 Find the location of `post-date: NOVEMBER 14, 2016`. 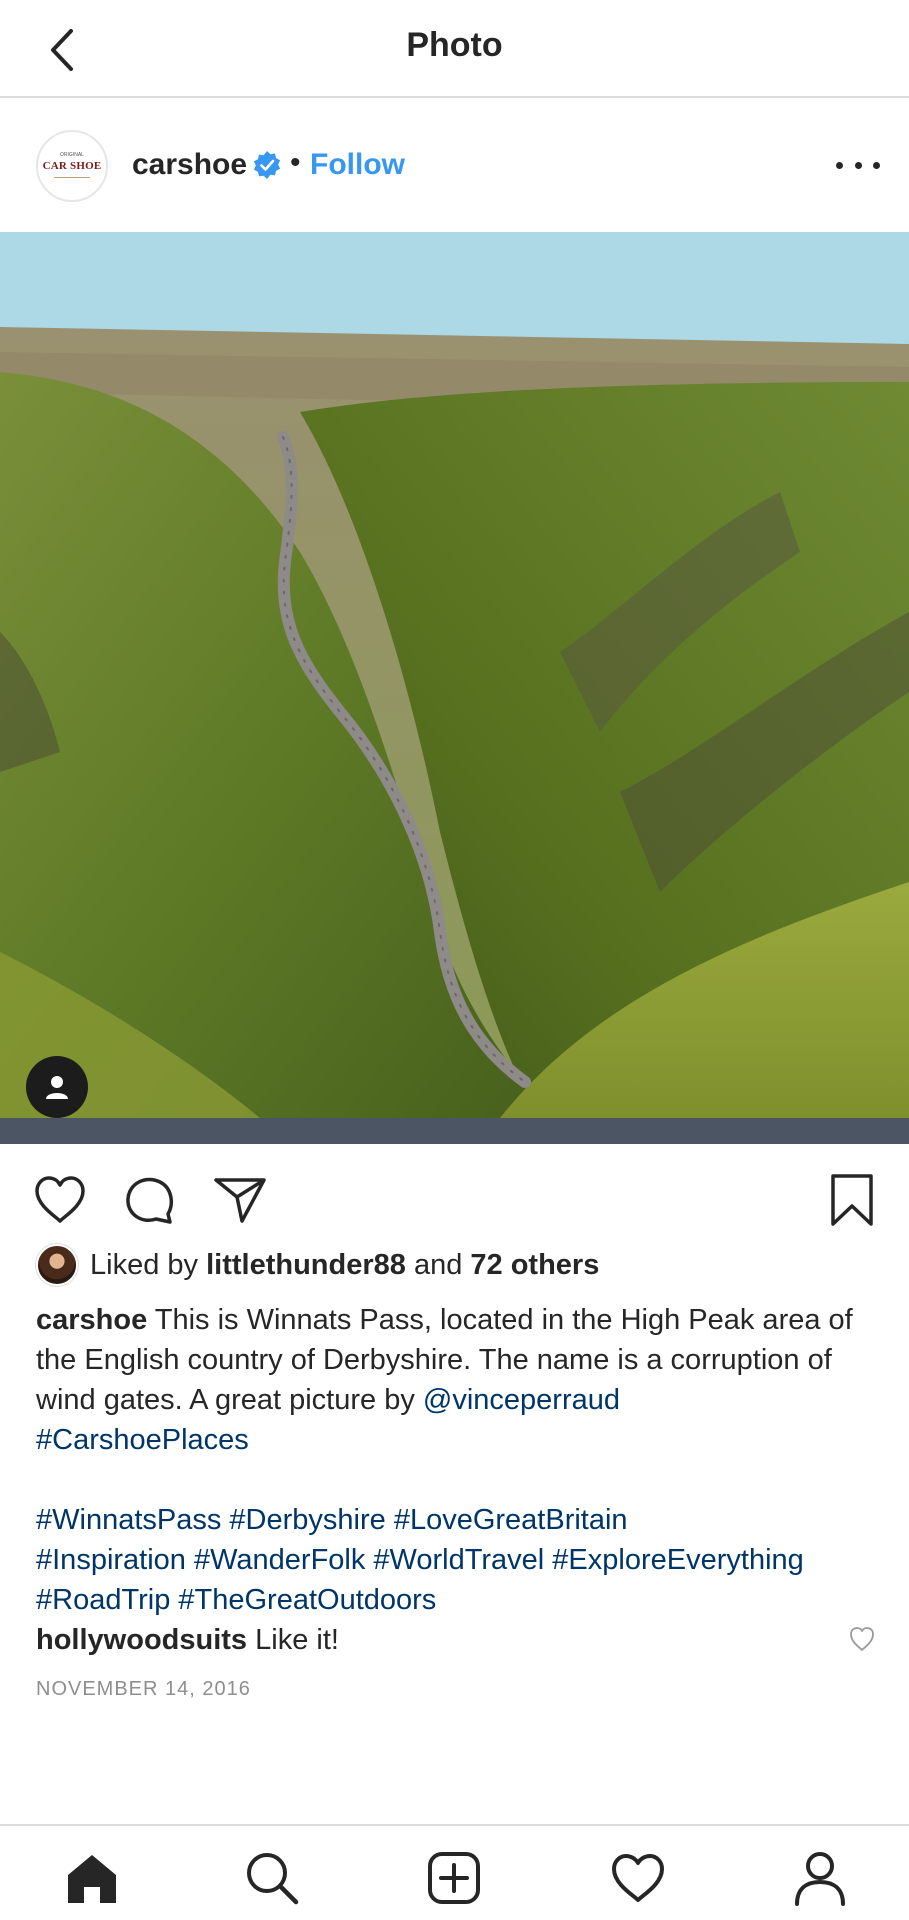

post-date: NOVEMBER 14, 2016 is located at coordinates (143, 1689).